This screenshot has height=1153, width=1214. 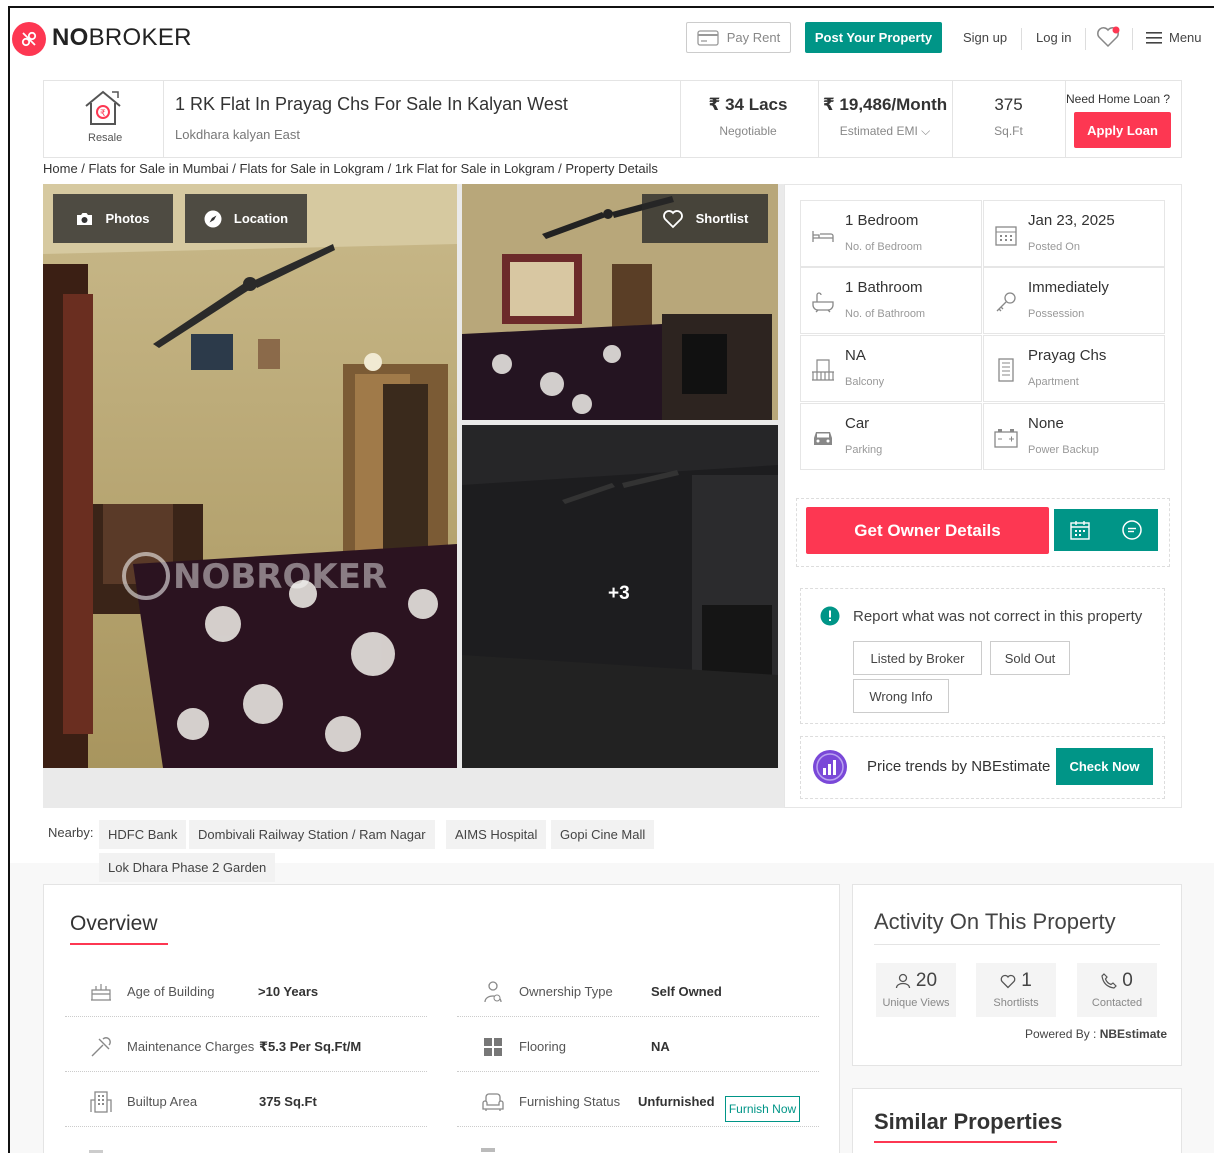 I want to click on hamburger-icon, so click(x=1154, y=37).